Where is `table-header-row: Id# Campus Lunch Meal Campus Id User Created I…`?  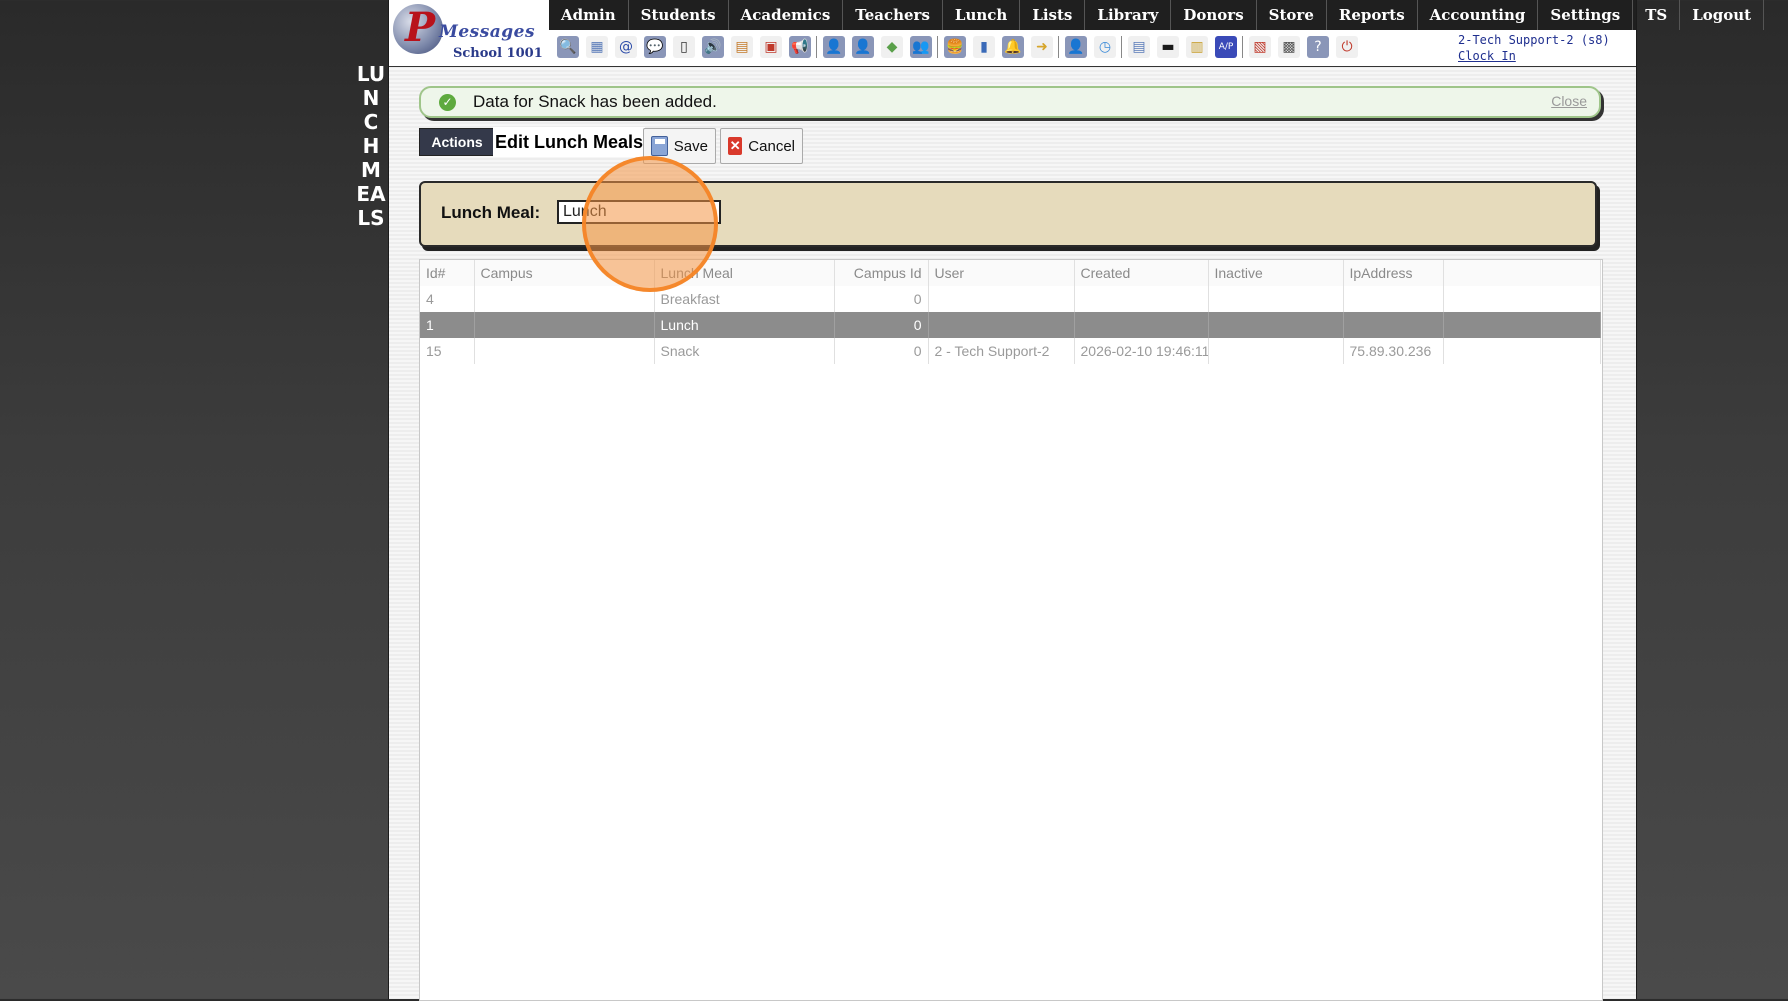 table-header-row: Id# Campus Lunch Meal Campus Id User Created I… is located at coordinates (1010, 273).